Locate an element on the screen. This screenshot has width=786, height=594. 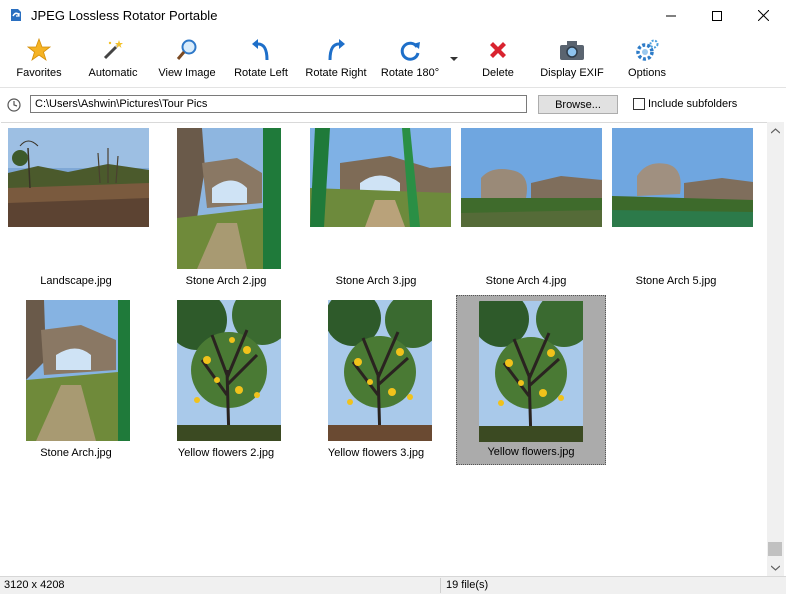
rotate-180-button: Rotate 180° is located at coordinates (410, 60).